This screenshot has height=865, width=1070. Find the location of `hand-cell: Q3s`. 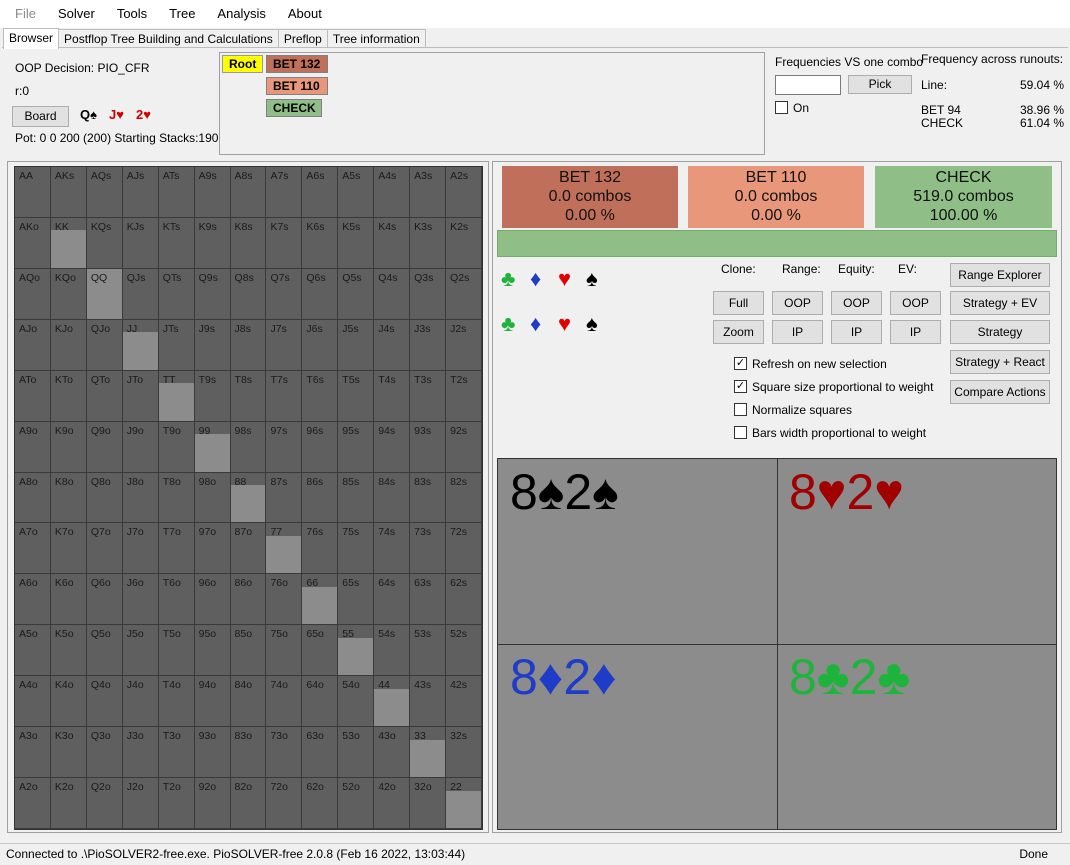

hand-cell: Q3s is located at coordinates (428, 294).